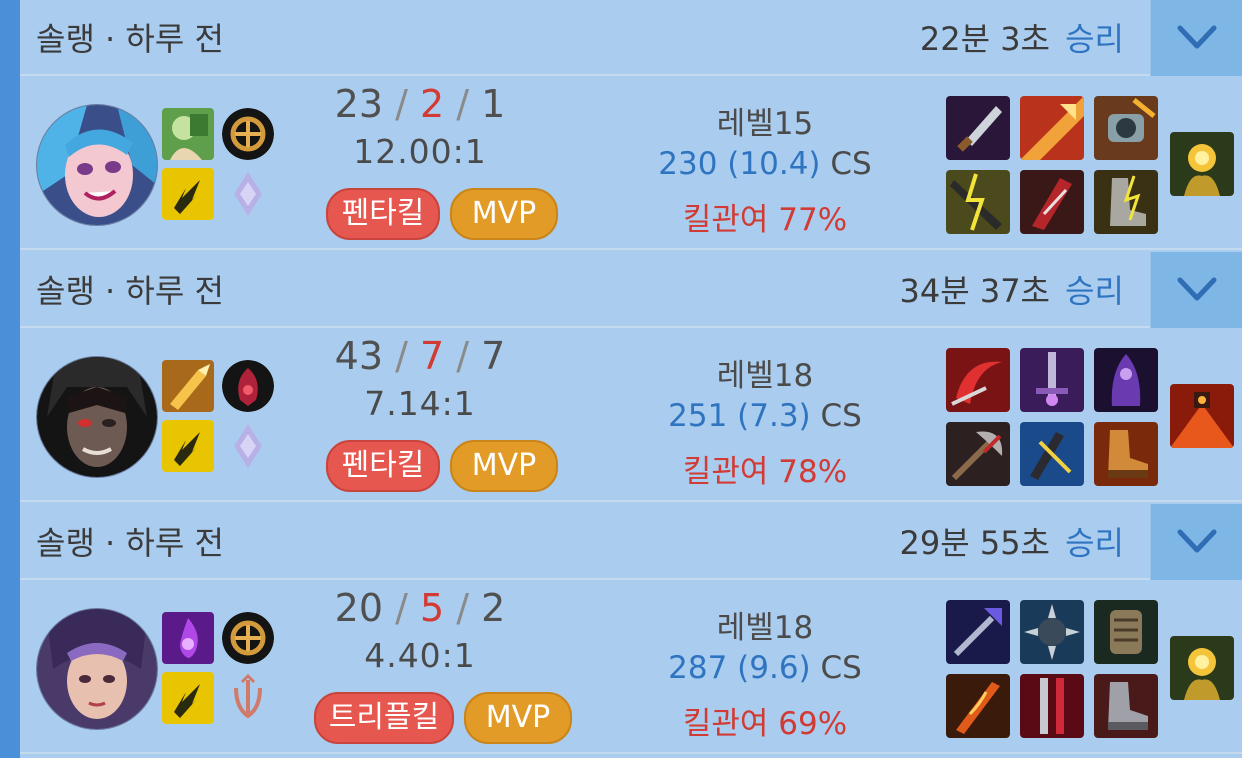  I want to click on blade-item-icon, so click(1052, 202).